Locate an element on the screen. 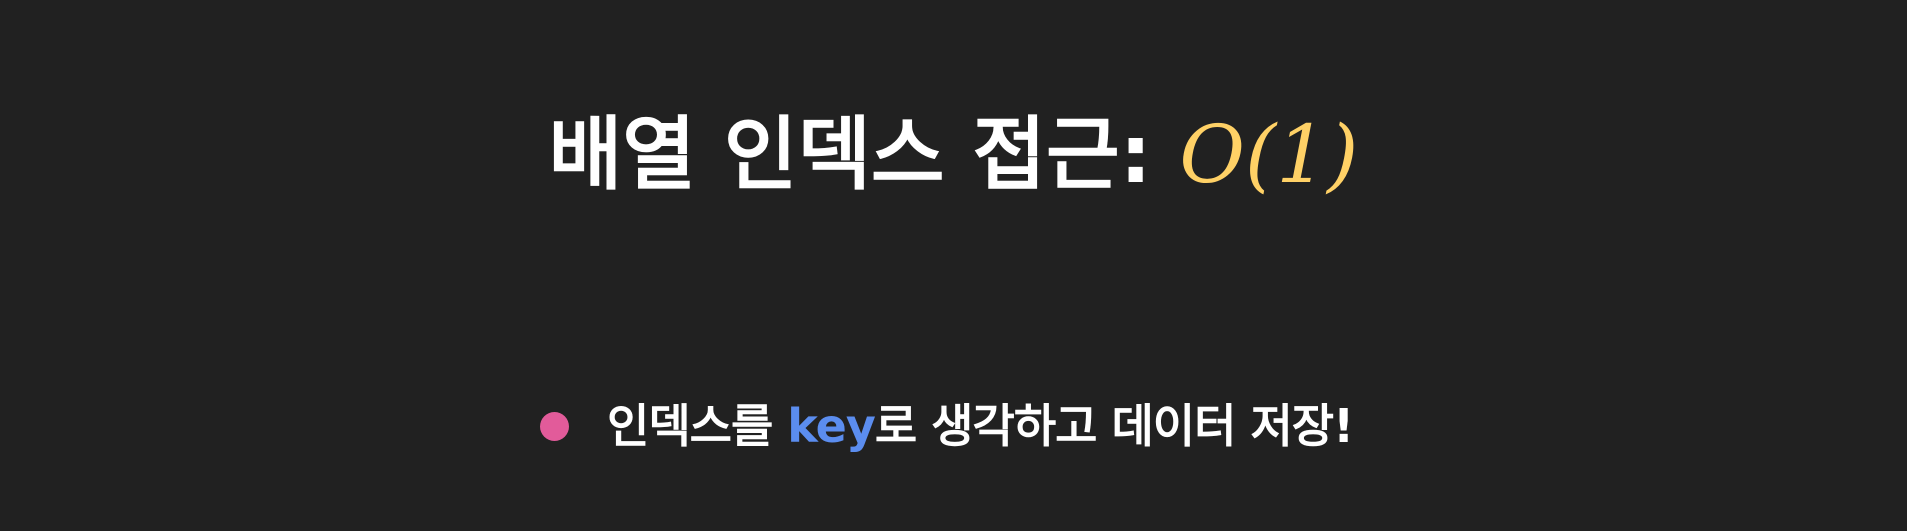 This screenshot has height=531, width=1907. bullet-text: 인덱스를 key로 생각하고 데이터 저장! is located at coordinates (980, 426).